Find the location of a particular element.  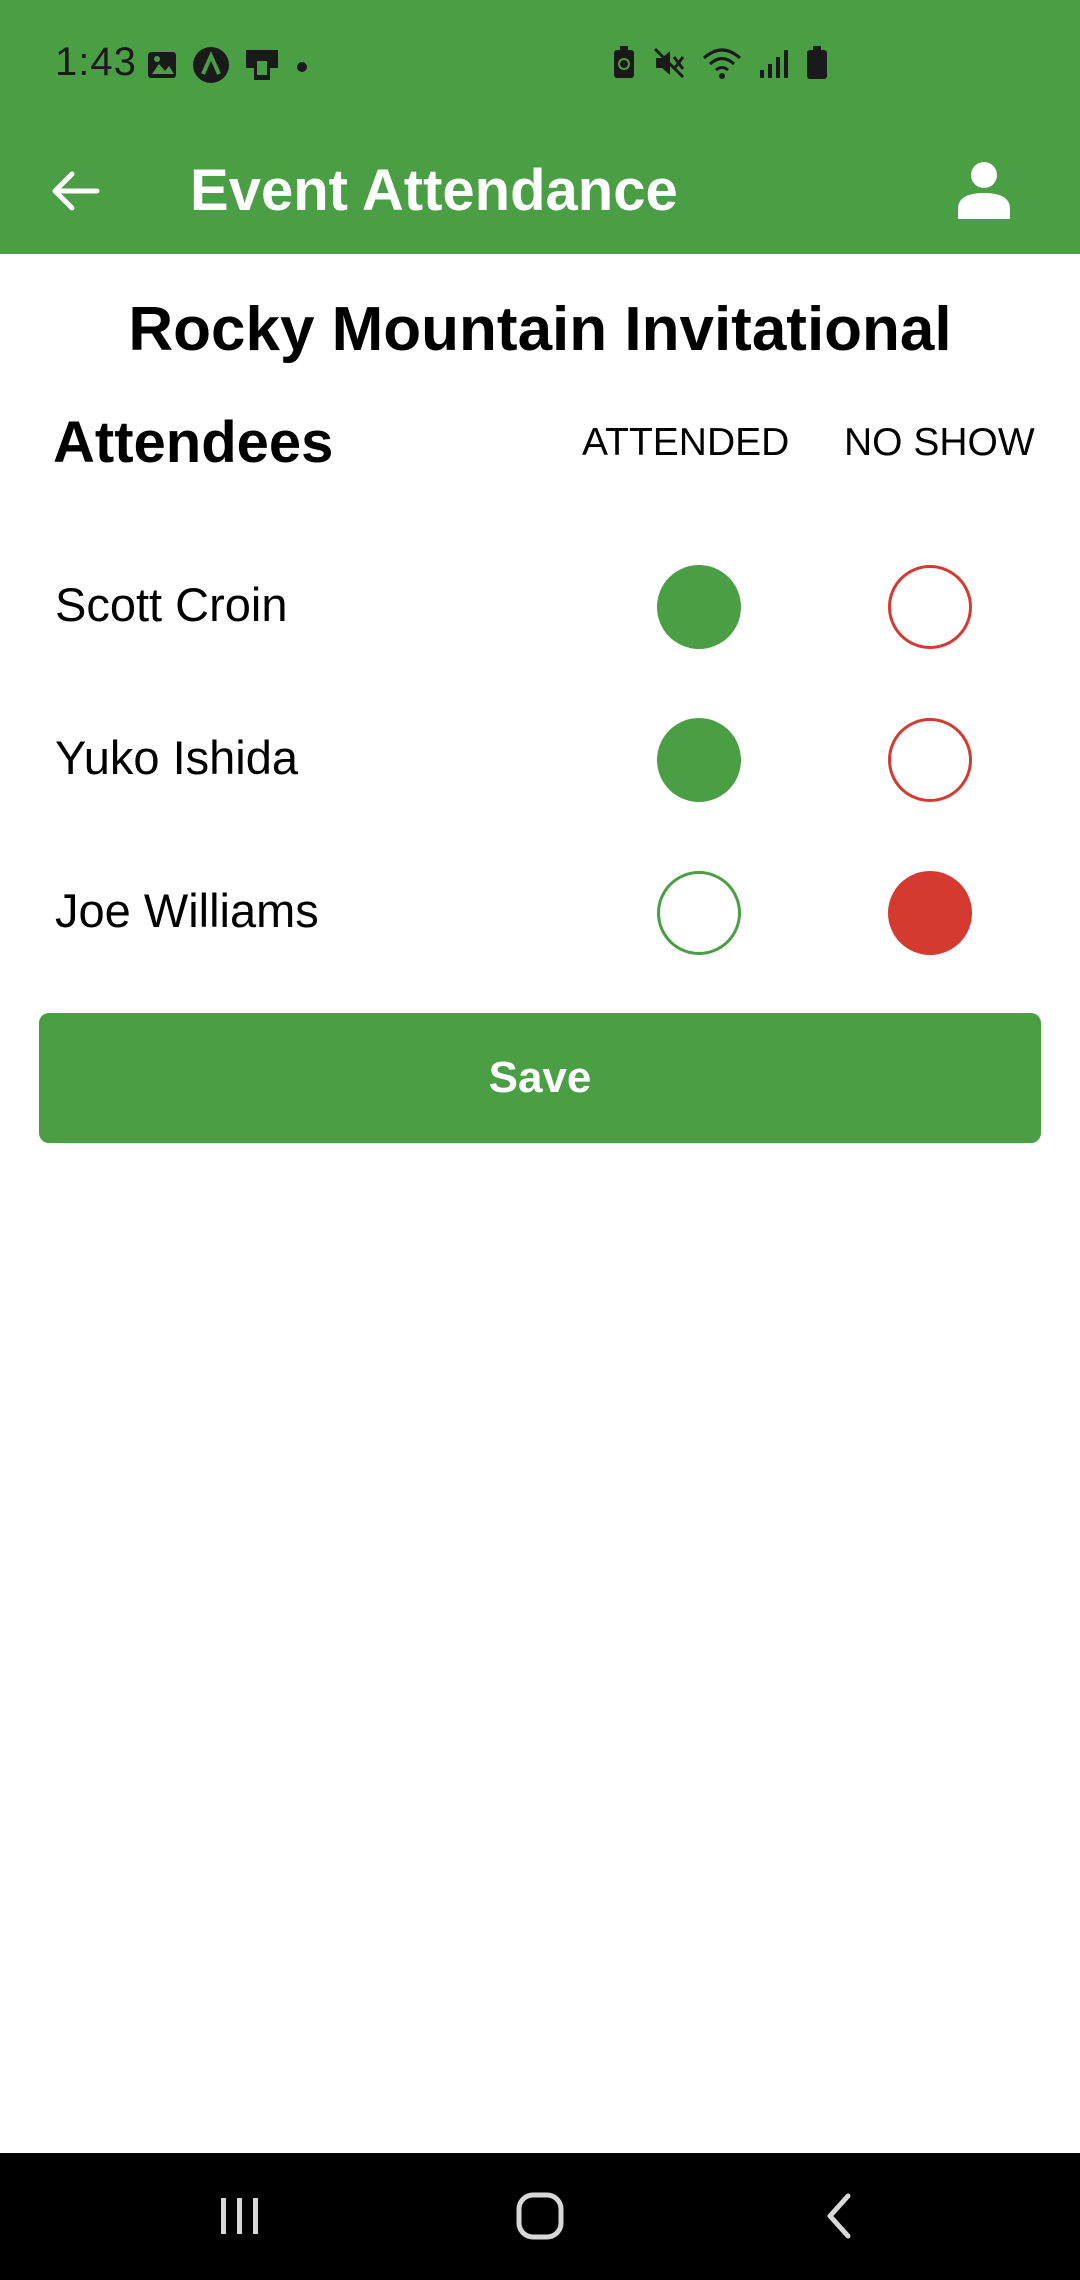

wifi-icon is located at coordinates (722, 63).